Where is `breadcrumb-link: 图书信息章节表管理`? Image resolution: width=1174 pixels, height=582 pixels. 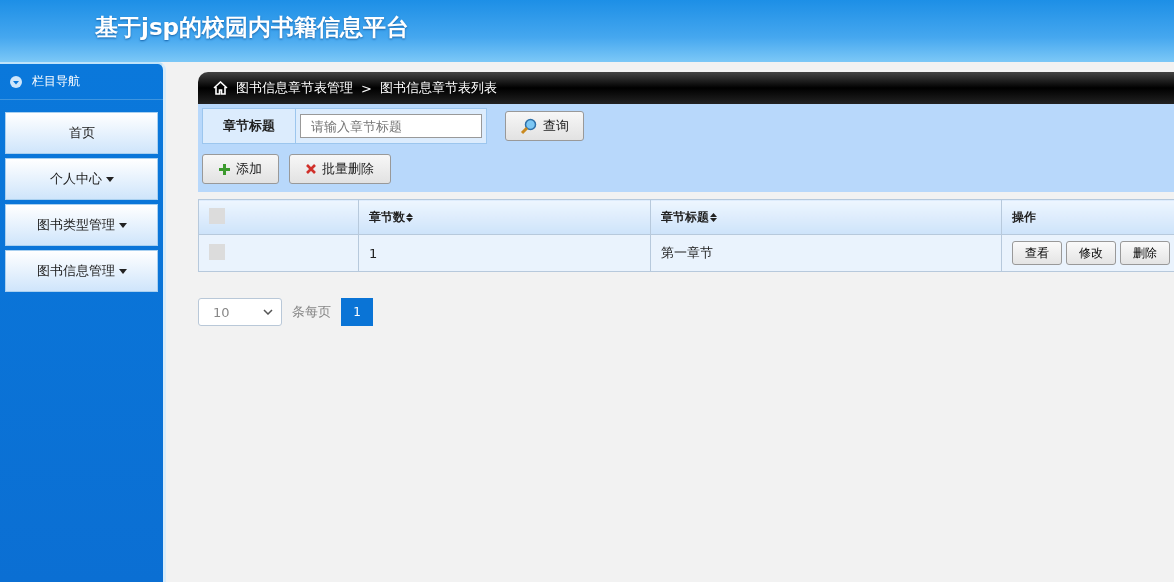 breadcrumb-link: 图书信息章节表管理 is located at coordinates (294, 88).